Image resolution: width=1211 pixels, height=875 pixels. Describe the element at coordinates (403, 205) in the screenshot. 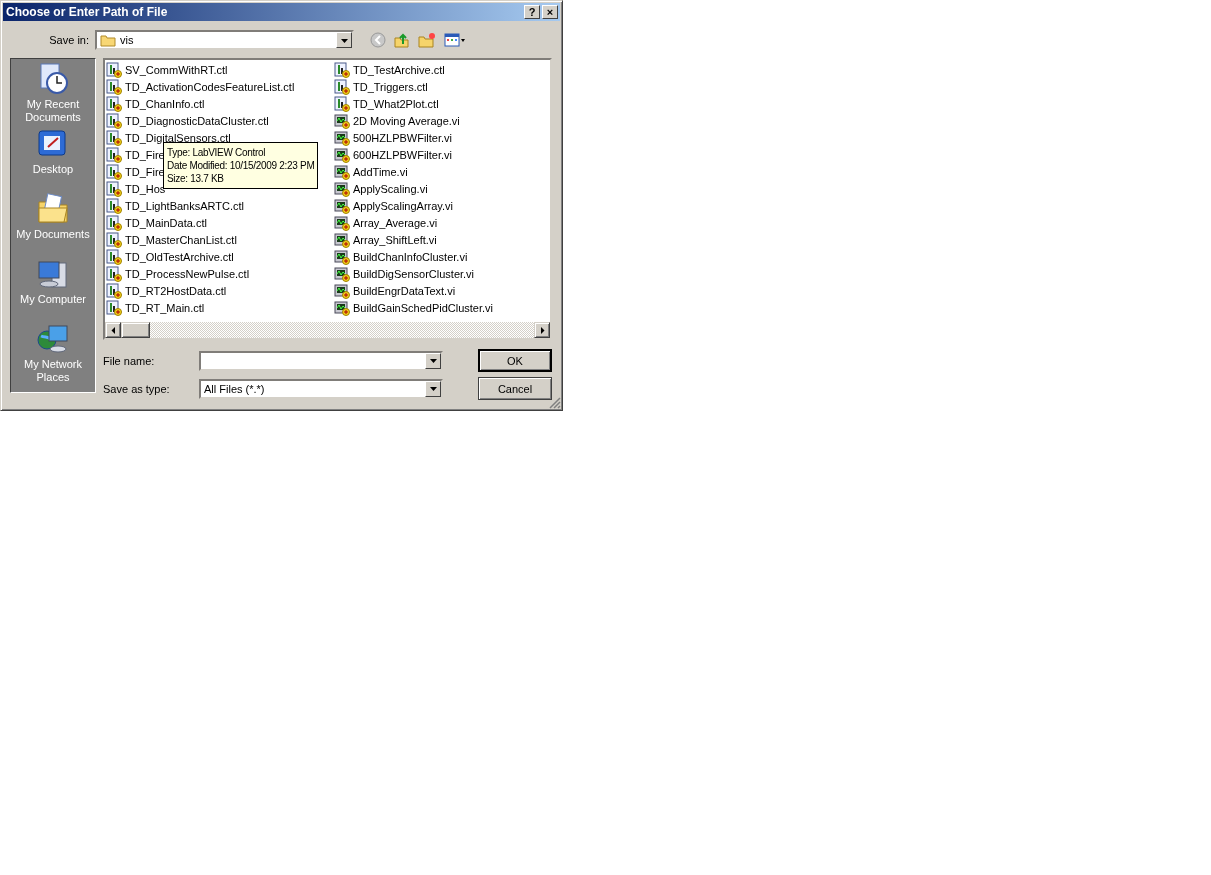

I see `file-name: ApplyScalingArray.vi` at that location.